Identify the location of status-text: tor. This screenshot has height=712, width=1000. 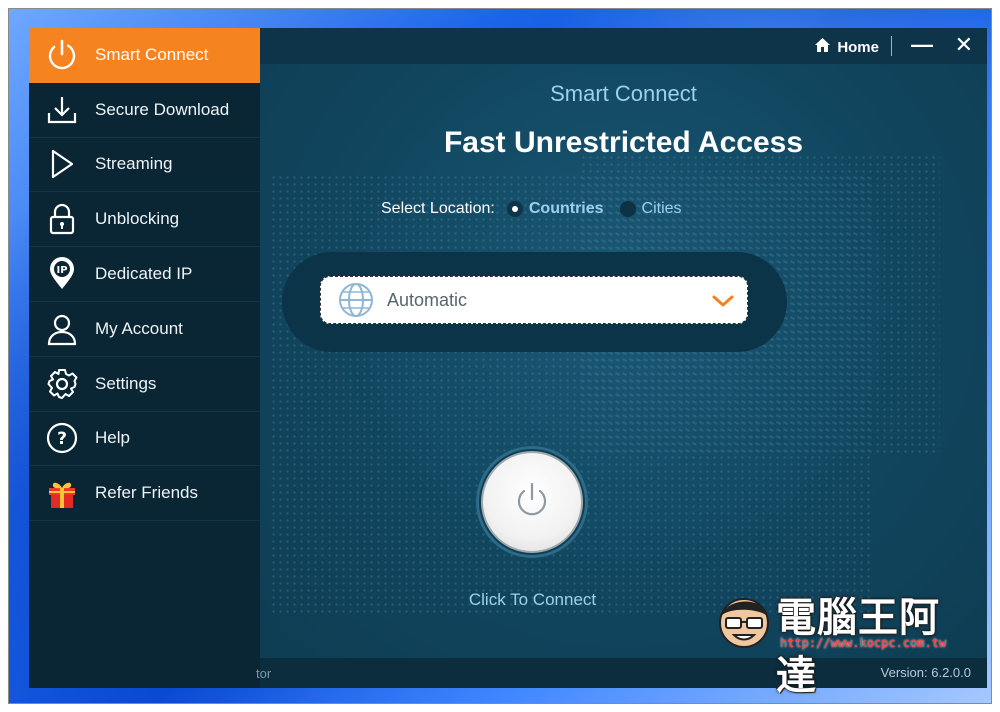
(264, 673).